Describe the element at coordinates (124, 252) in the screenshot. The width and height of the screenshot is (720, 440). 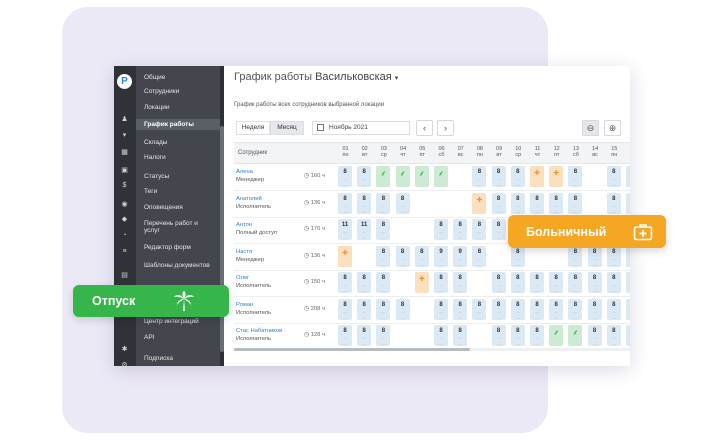
I see `list-icon: ≡` at that location.